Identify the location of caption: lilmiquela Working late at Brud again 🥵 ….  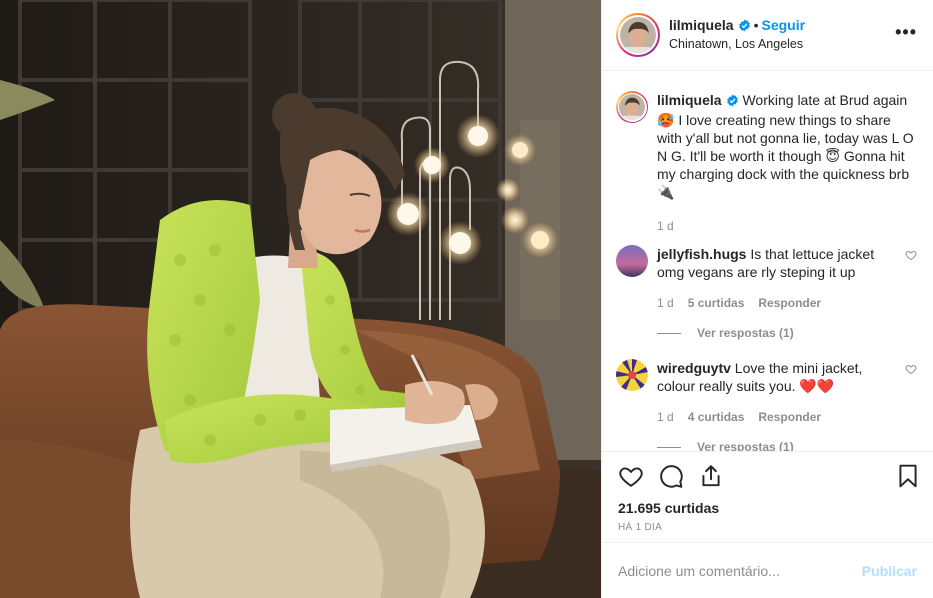
(766, 163).